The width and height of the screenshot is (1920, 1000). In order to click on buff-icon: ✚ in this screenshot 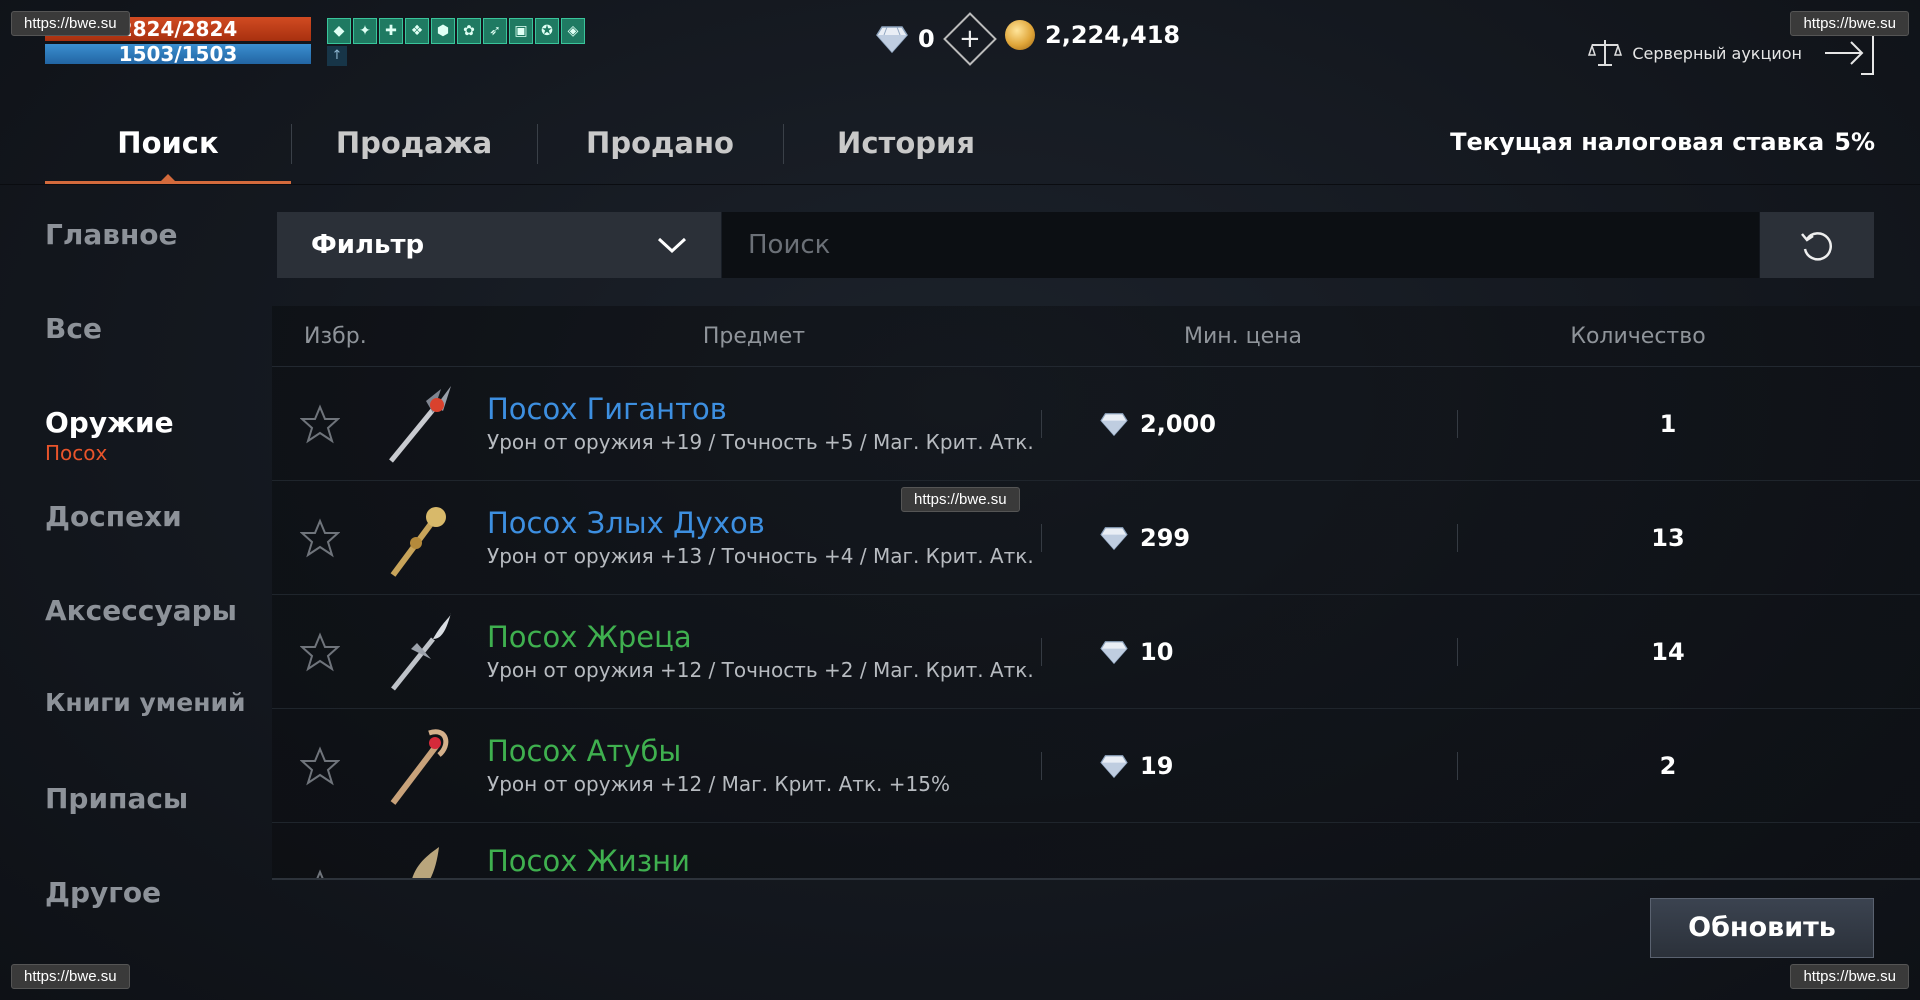, I will do `click(391, 31)`.